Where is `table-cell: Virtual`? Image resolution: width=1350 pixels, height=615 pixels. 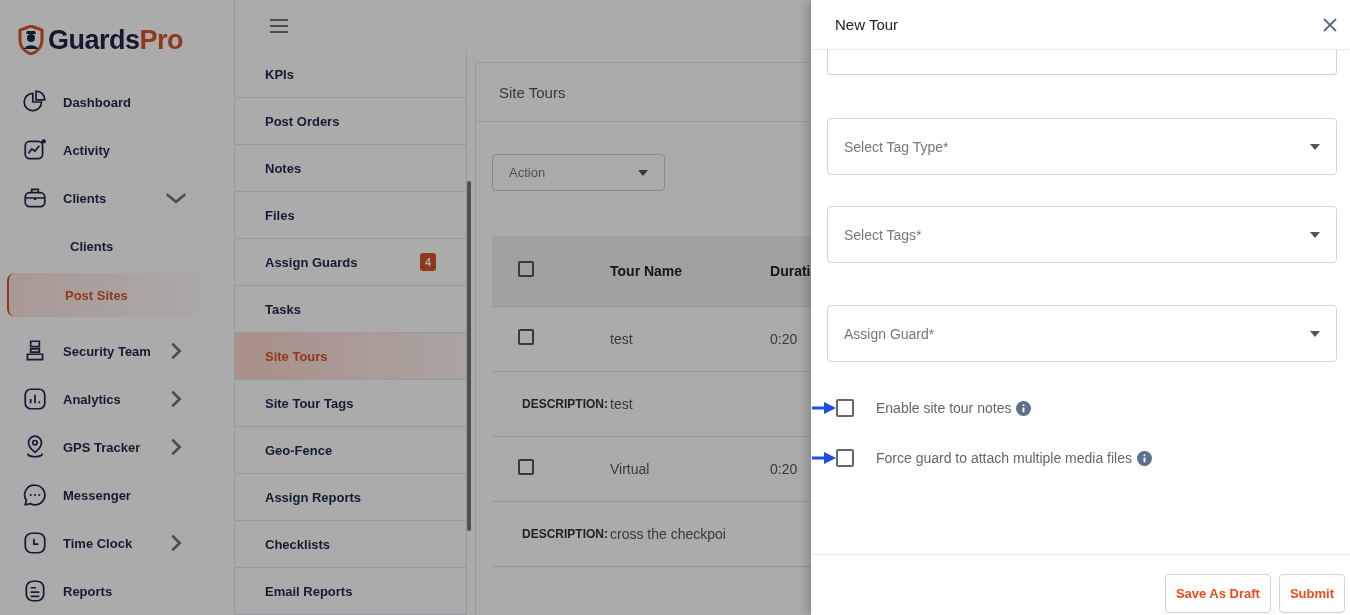 table-cell: Virtual is located at coordinates (630, 468).